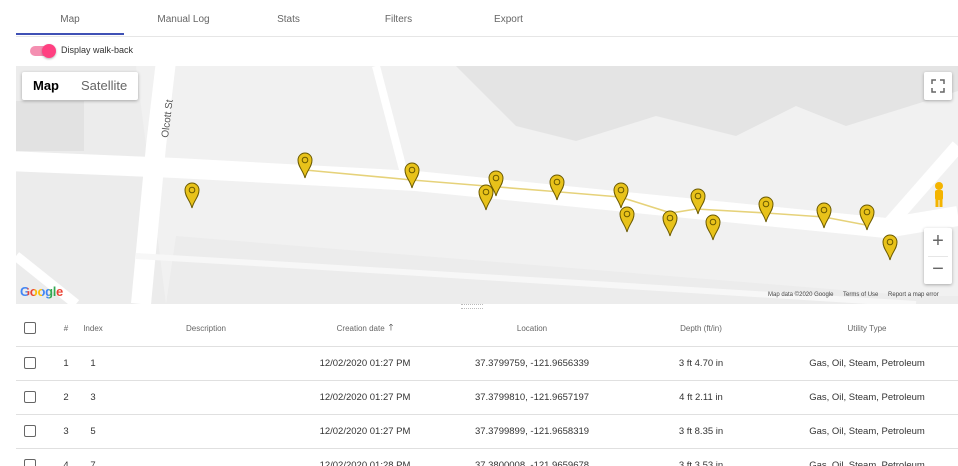 The image size is (958, 466). What do you see at coordinates (206, 328) in the screenshot?
I see `column-header-description: Description` at bounding box center [206, 328].